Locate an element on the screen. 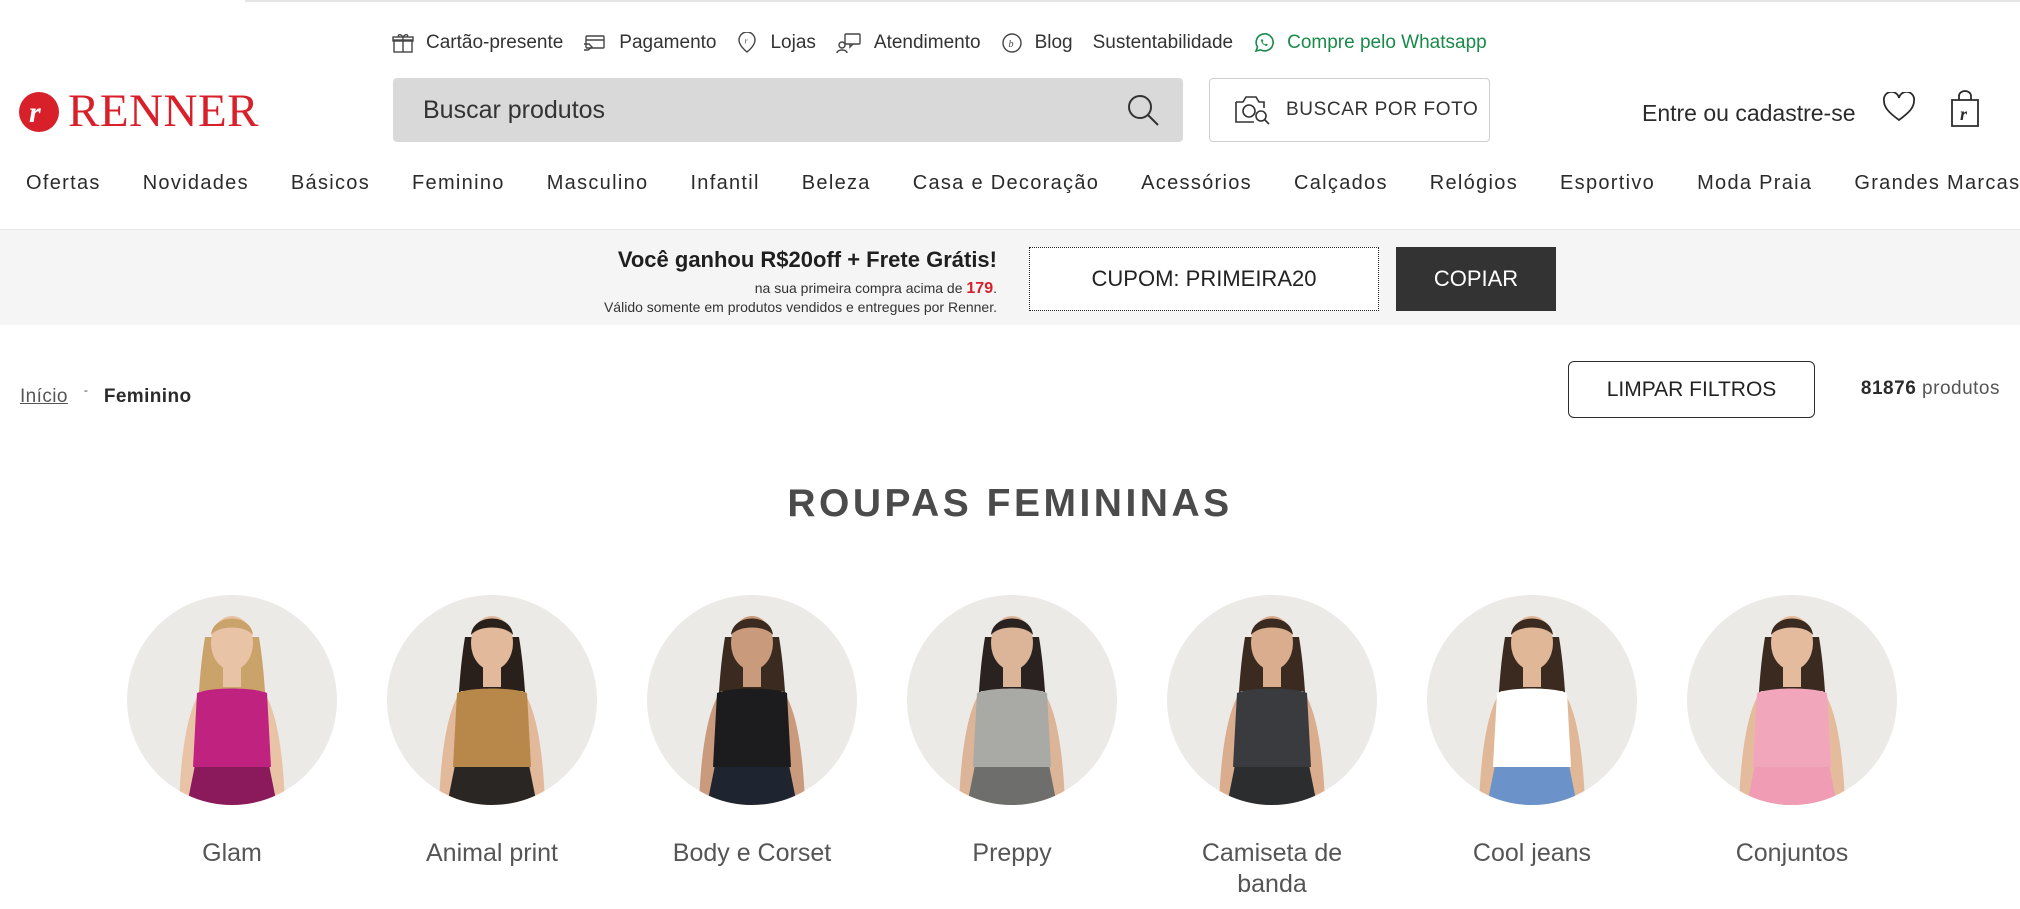 The width and height of the screenshot is (2020, 909). breadcrumb-current: Feminino is located at coordinates (147, 396).